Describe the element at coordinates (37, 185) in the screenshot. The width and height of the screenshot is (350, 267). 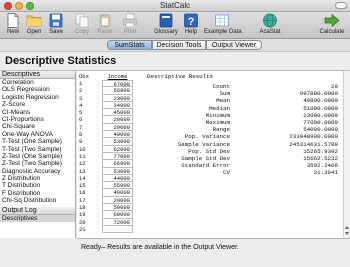
I see `sidebar-item-t-distribution: T Distribution` at that location.